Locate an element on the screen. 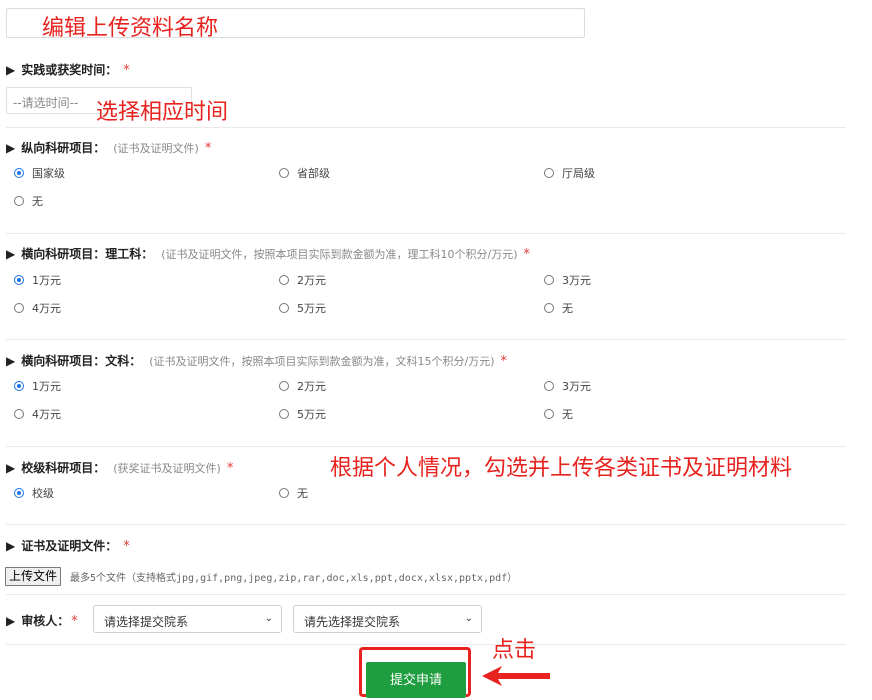 Image resolution: width=872 pixels, height=700 pixels. reviewer-select-value: 请先选择提交院系 is located at coordinates (352, 622).